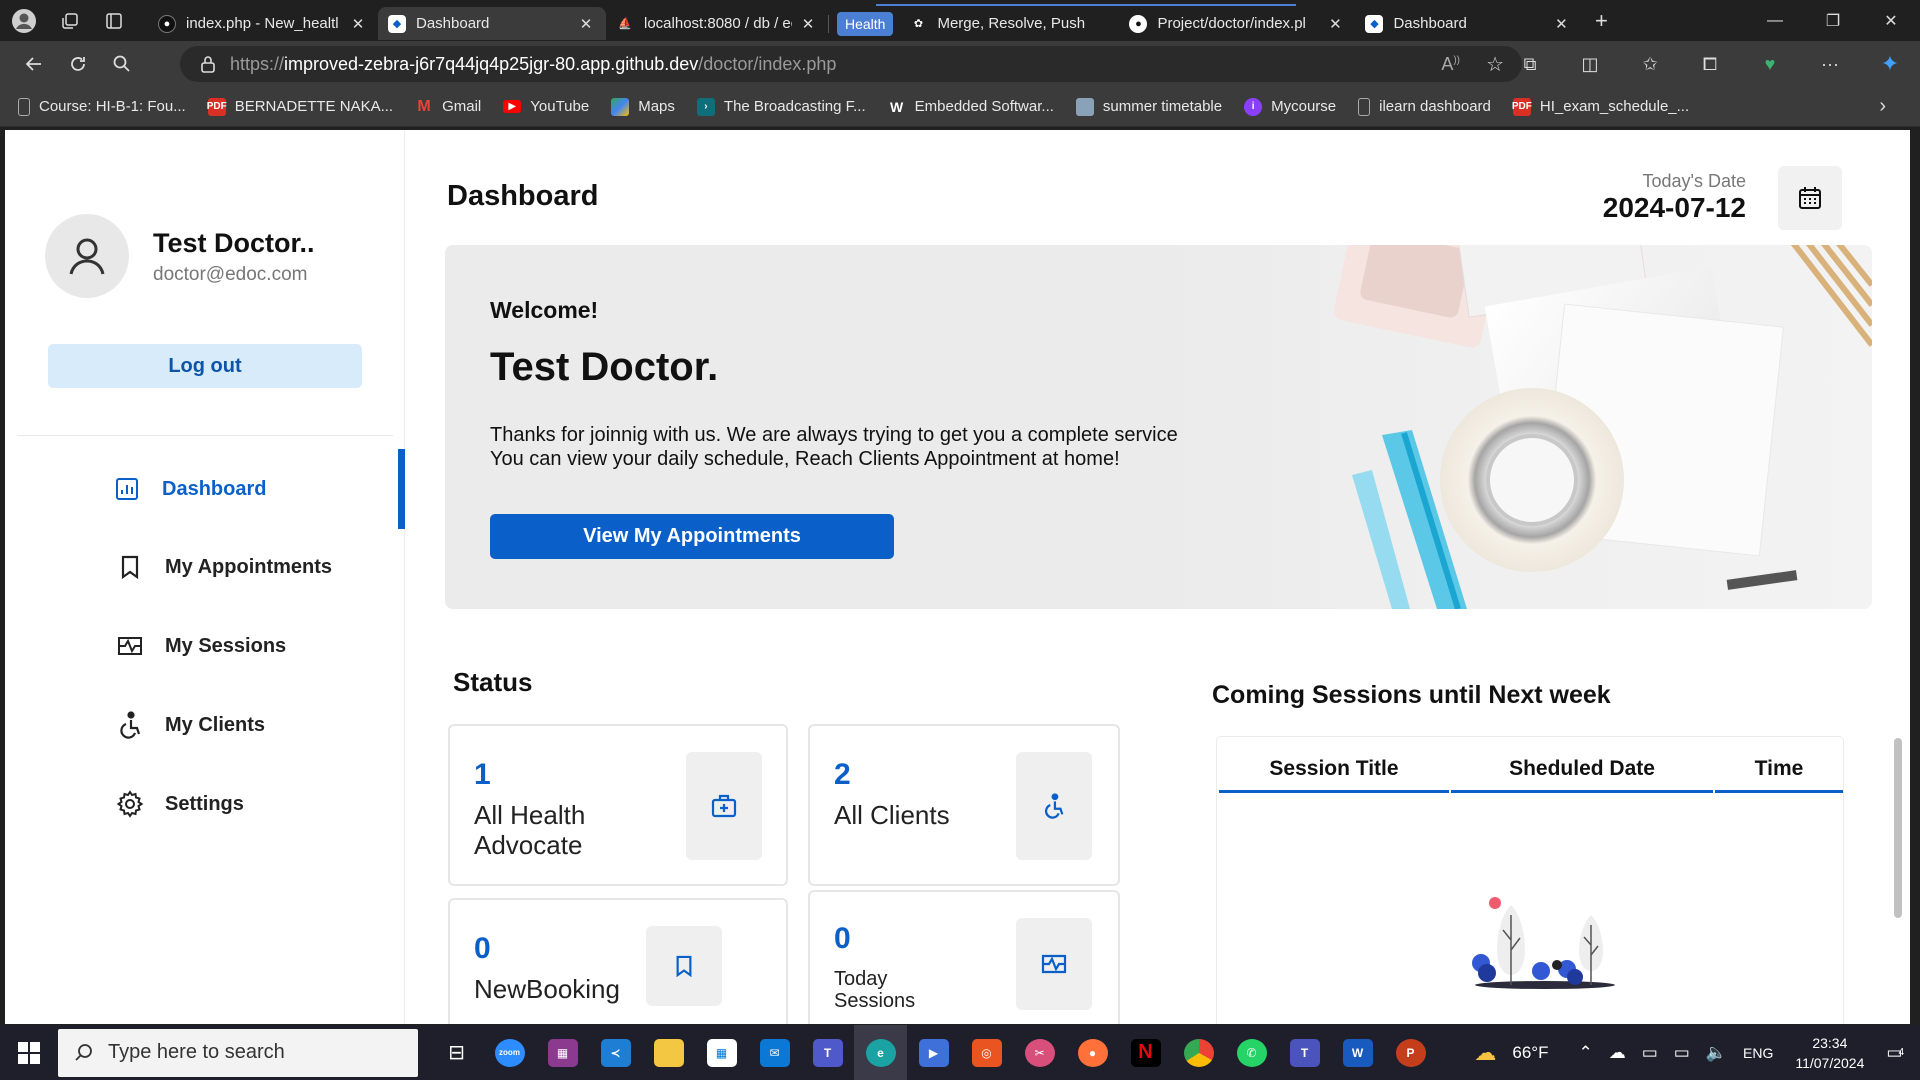 The width and height of the screenshot is (1920, 1080). What do you see at coordinates (205, 489) in the screenshot?
I see `sidebar-item-dashboard: Dashboard` at bounding box center [205, 489].